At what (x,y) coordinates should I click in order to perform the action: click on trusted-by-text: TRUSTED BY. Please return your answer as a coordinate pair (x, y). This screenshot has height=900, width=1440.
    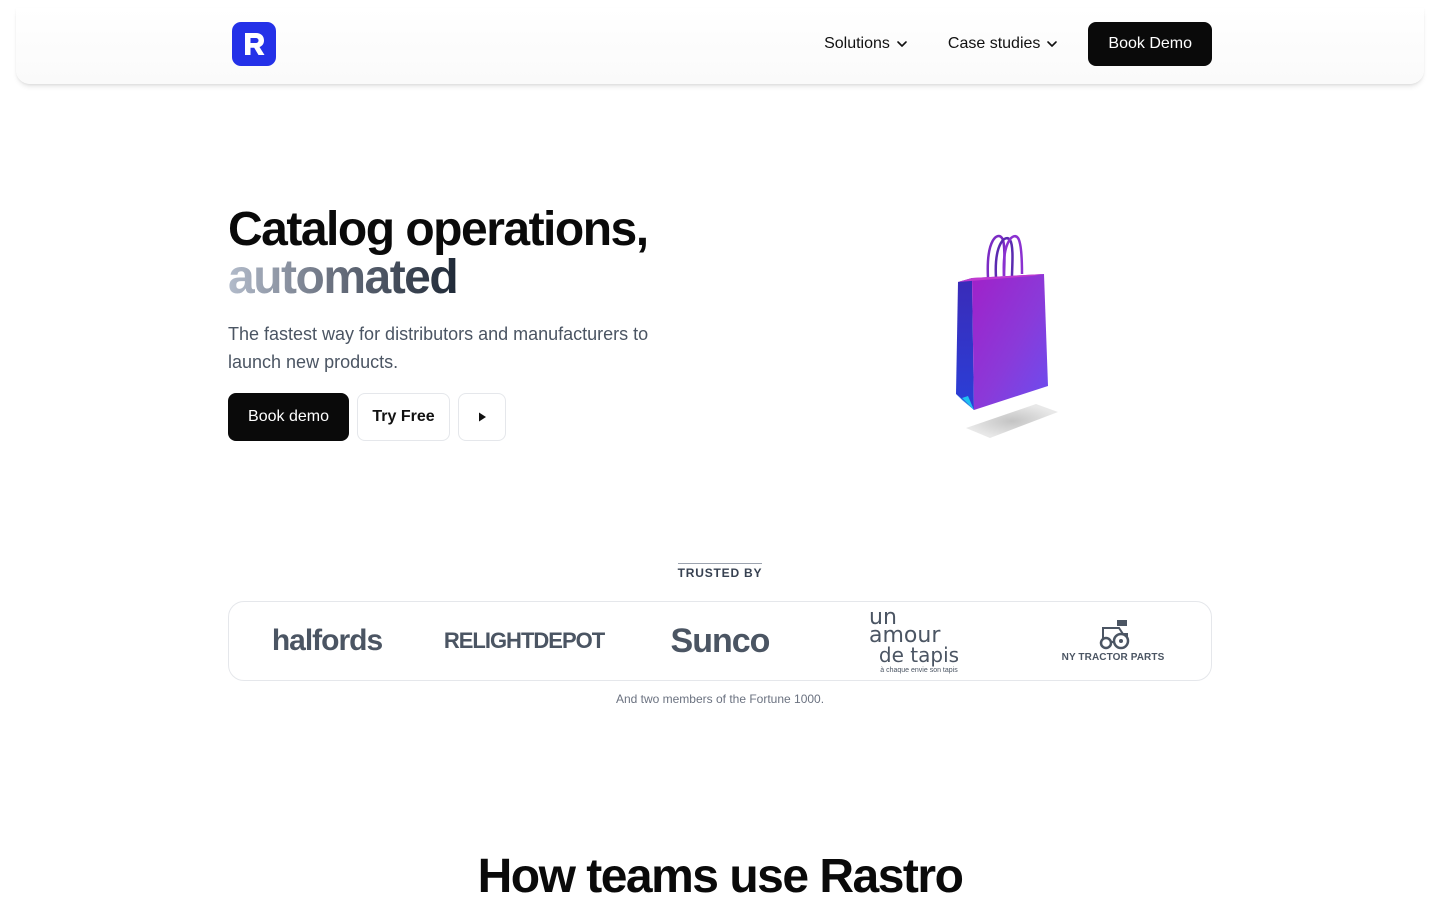
    Looking at the image, I should click on (720, 571).